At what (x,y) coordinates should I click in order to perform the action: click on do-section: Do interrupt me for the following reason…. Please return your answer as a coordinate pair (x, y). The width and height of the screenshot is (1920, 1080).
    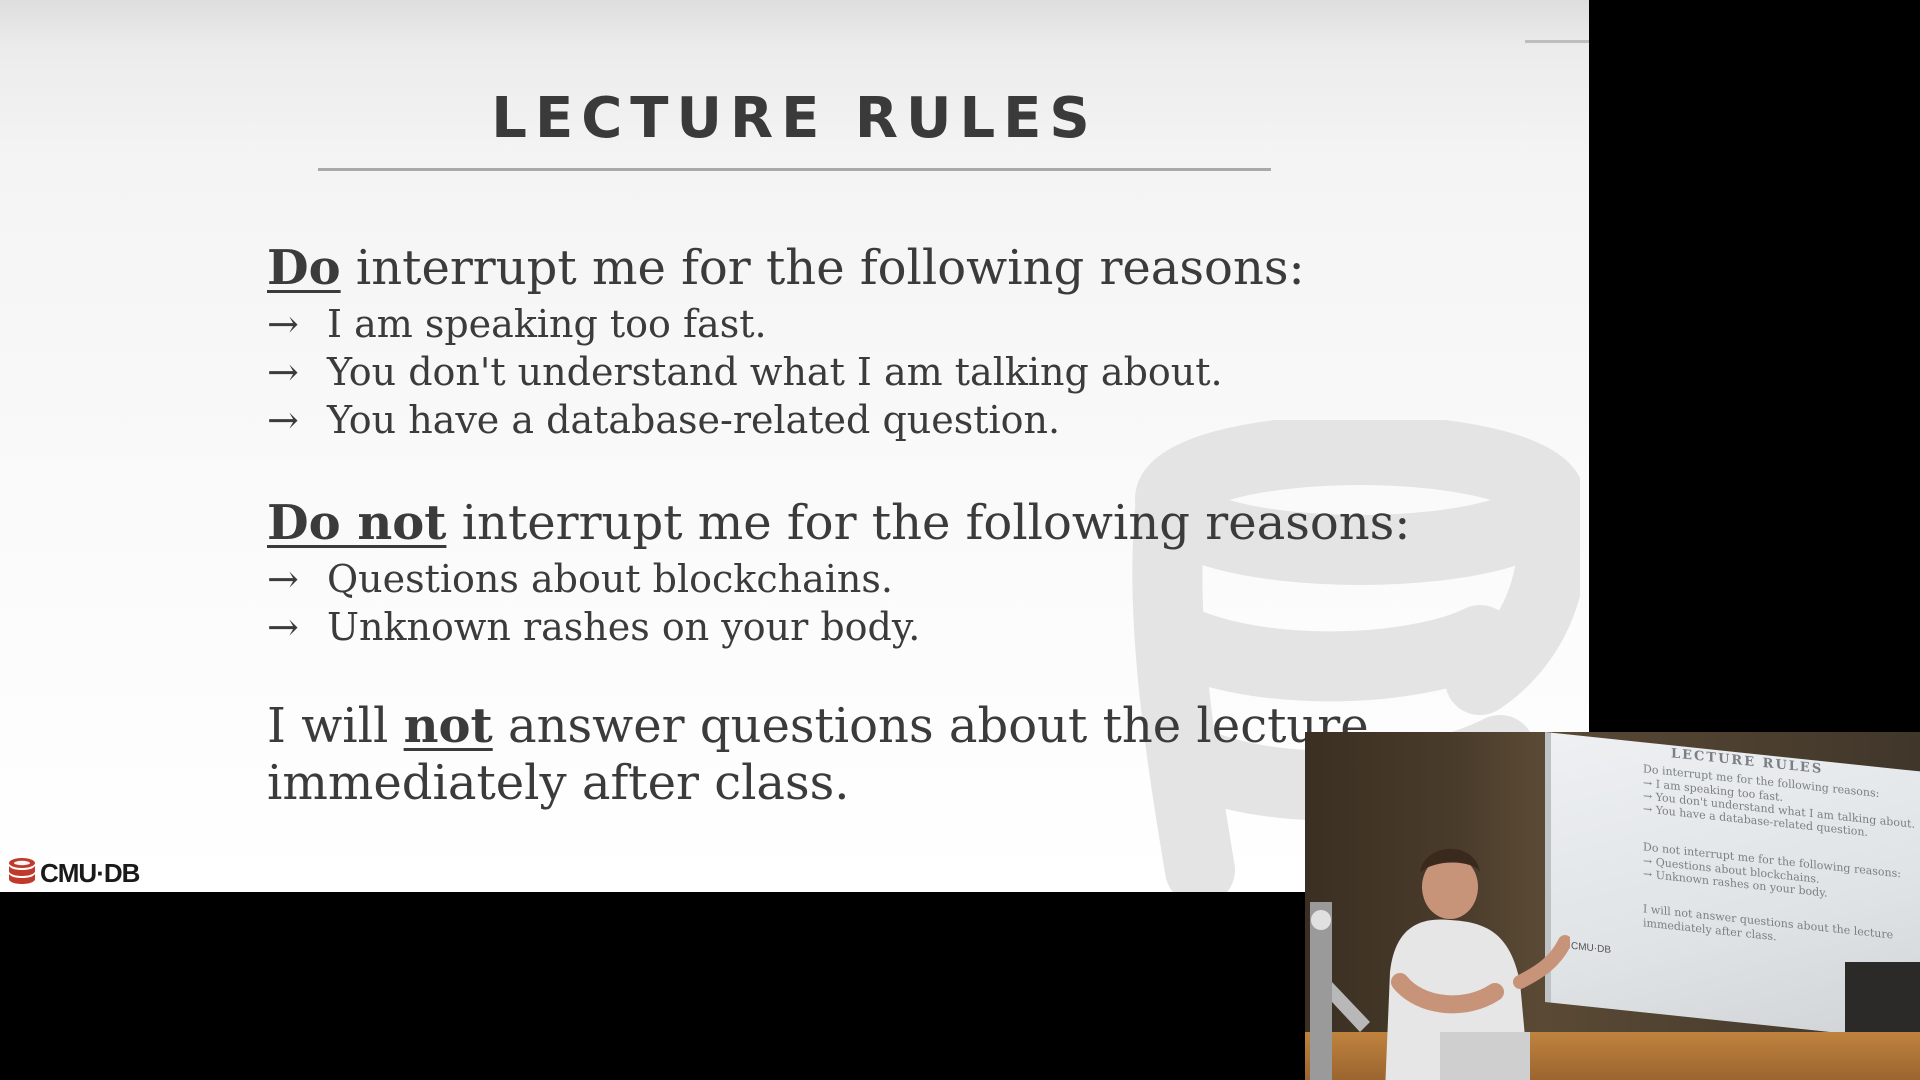
    Looking at the image, I should click on (786, 340).